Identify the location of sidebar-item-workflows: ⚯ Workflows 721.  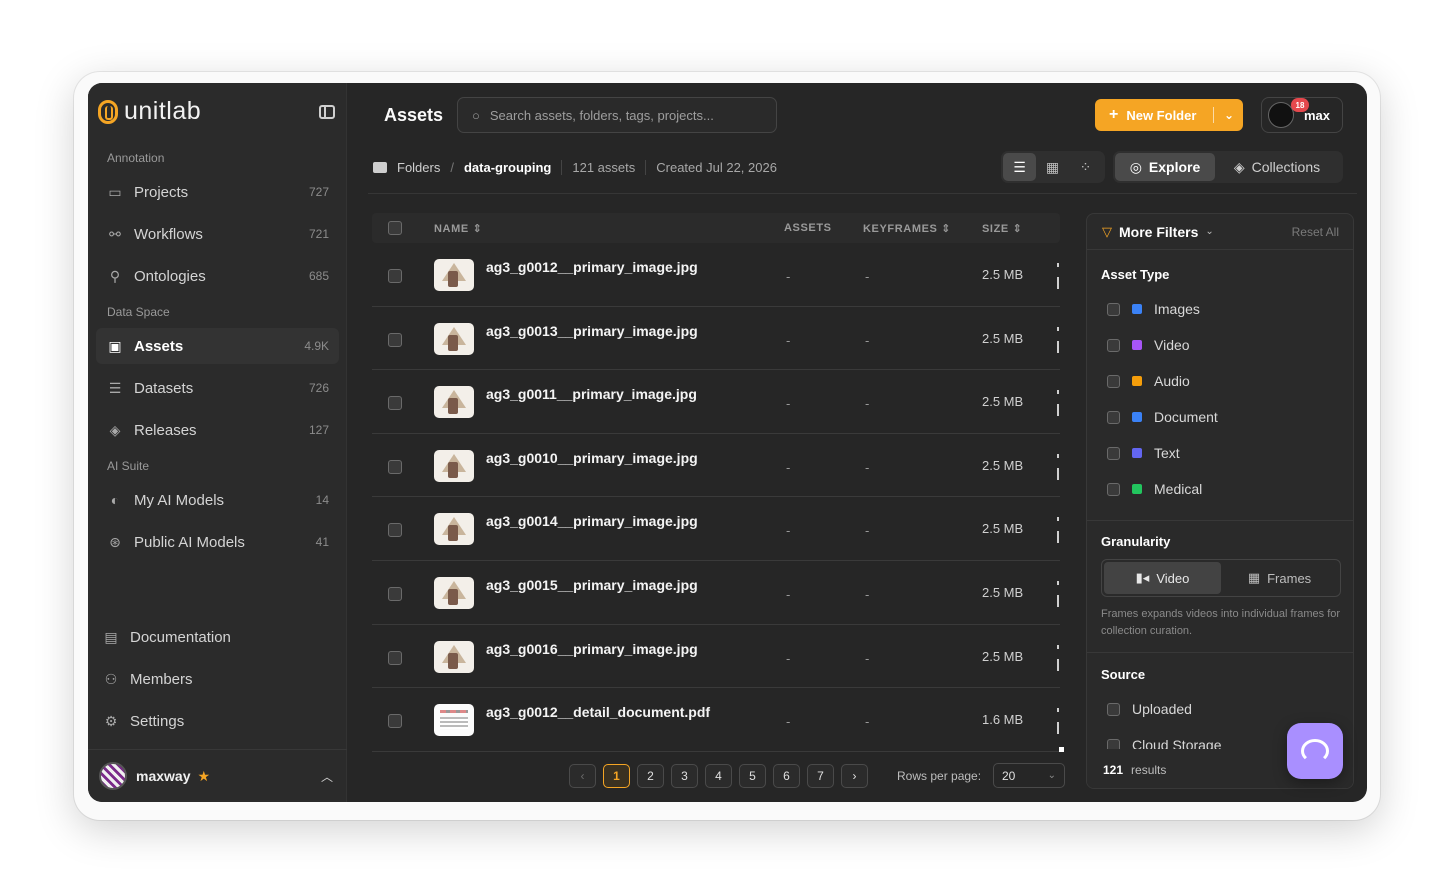
(217, 234).